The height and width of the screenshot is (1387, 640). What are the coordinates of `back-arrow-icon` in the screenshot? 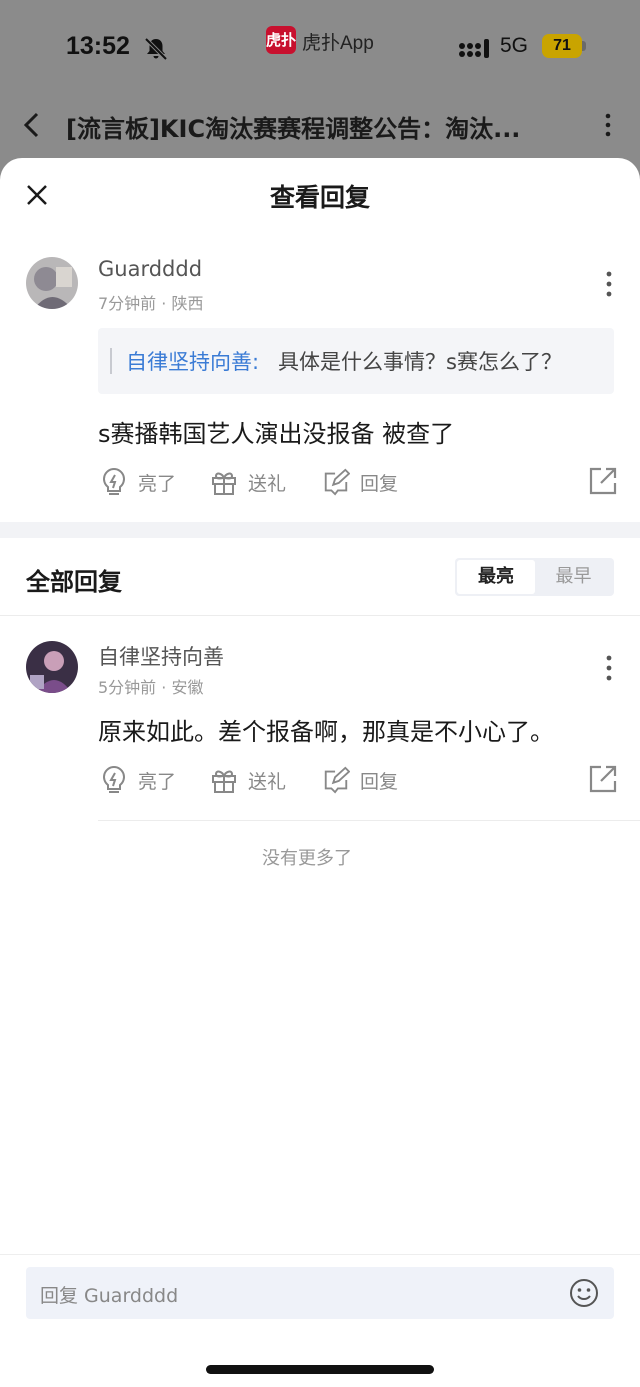 It's located at (31, 125).